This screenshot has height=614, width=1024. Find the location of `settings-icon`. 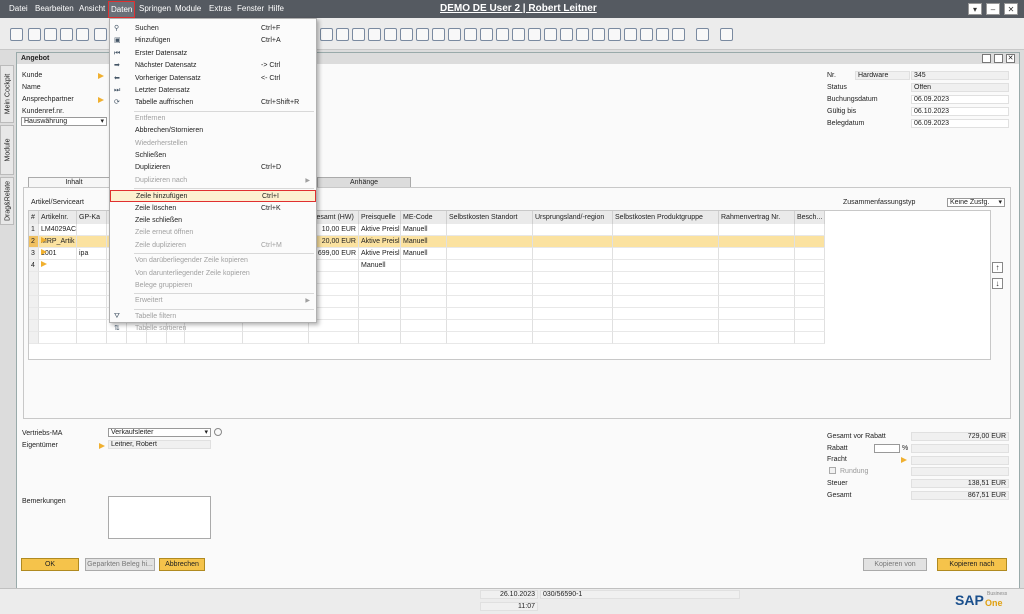

settings-icon is located at coordinates (454, 34).